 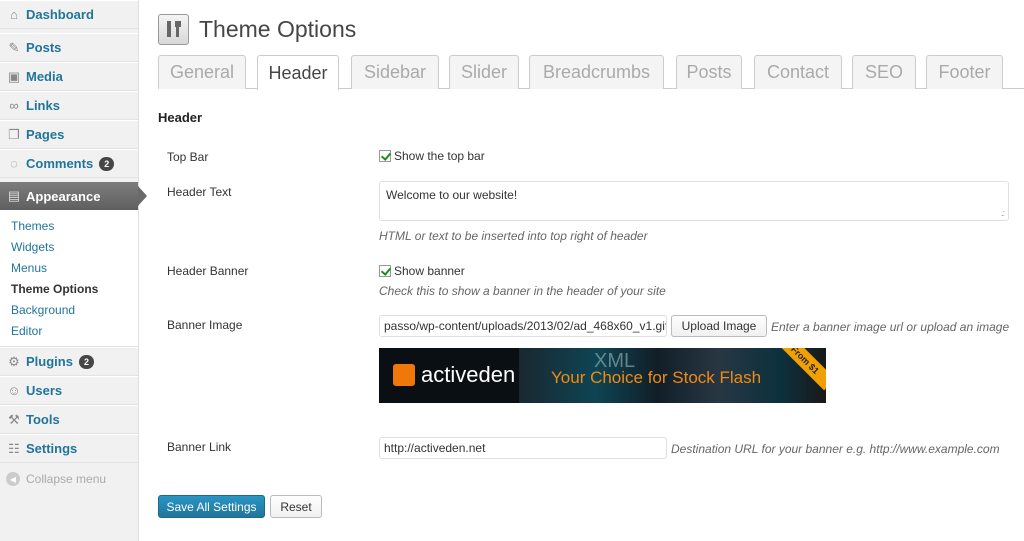 What do you see at coordinates (60, 14) in the screenshot?
I see `sidebar-item-label: Dashboard` at bounding box center [60, 14].